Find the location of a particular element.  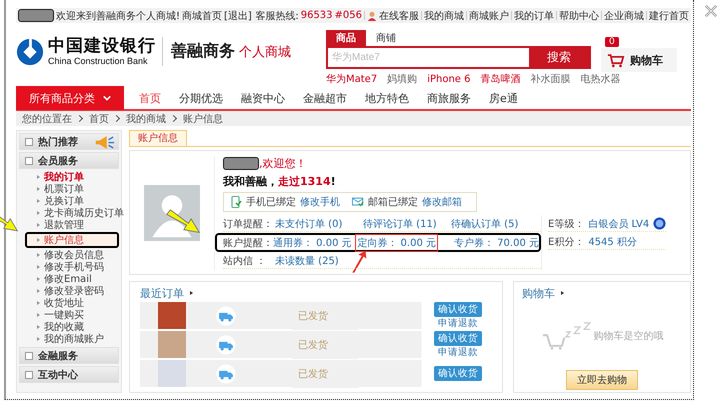

nav-tab: 商旅服务 is located at coordinates (449, 98).